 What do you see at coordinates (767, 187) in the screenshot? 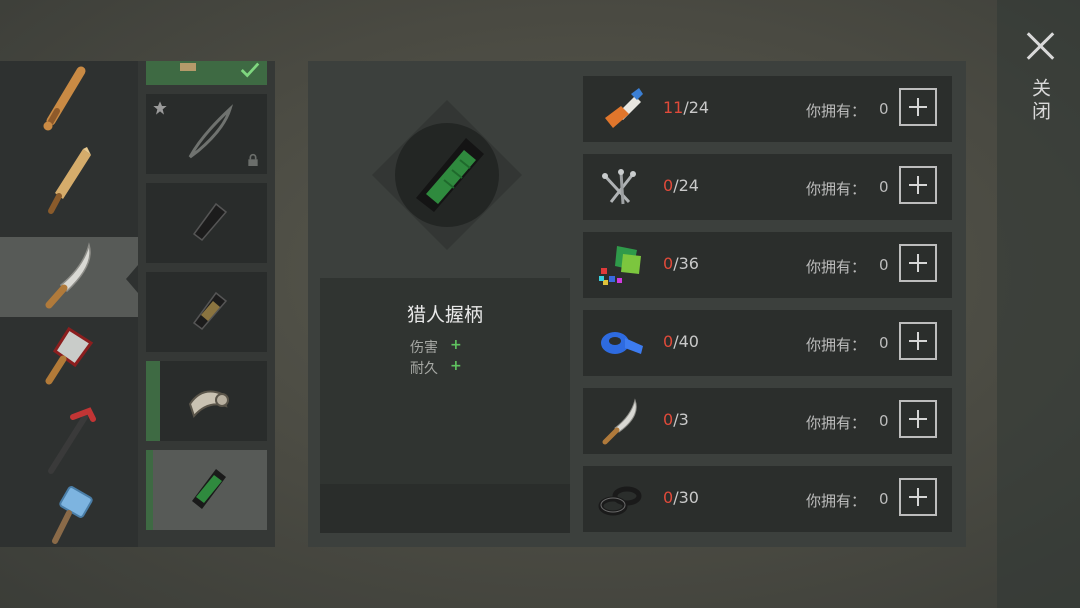
I see `material-row-nails: 0/24 你拥有： 0` at bounding box center [767, 187].